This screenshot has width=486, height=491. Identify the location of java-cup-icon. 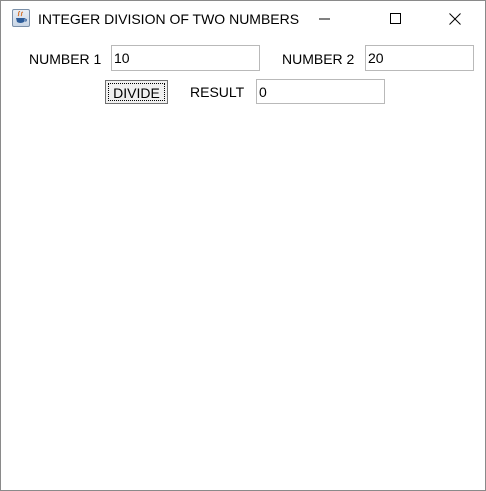
(21, 18).